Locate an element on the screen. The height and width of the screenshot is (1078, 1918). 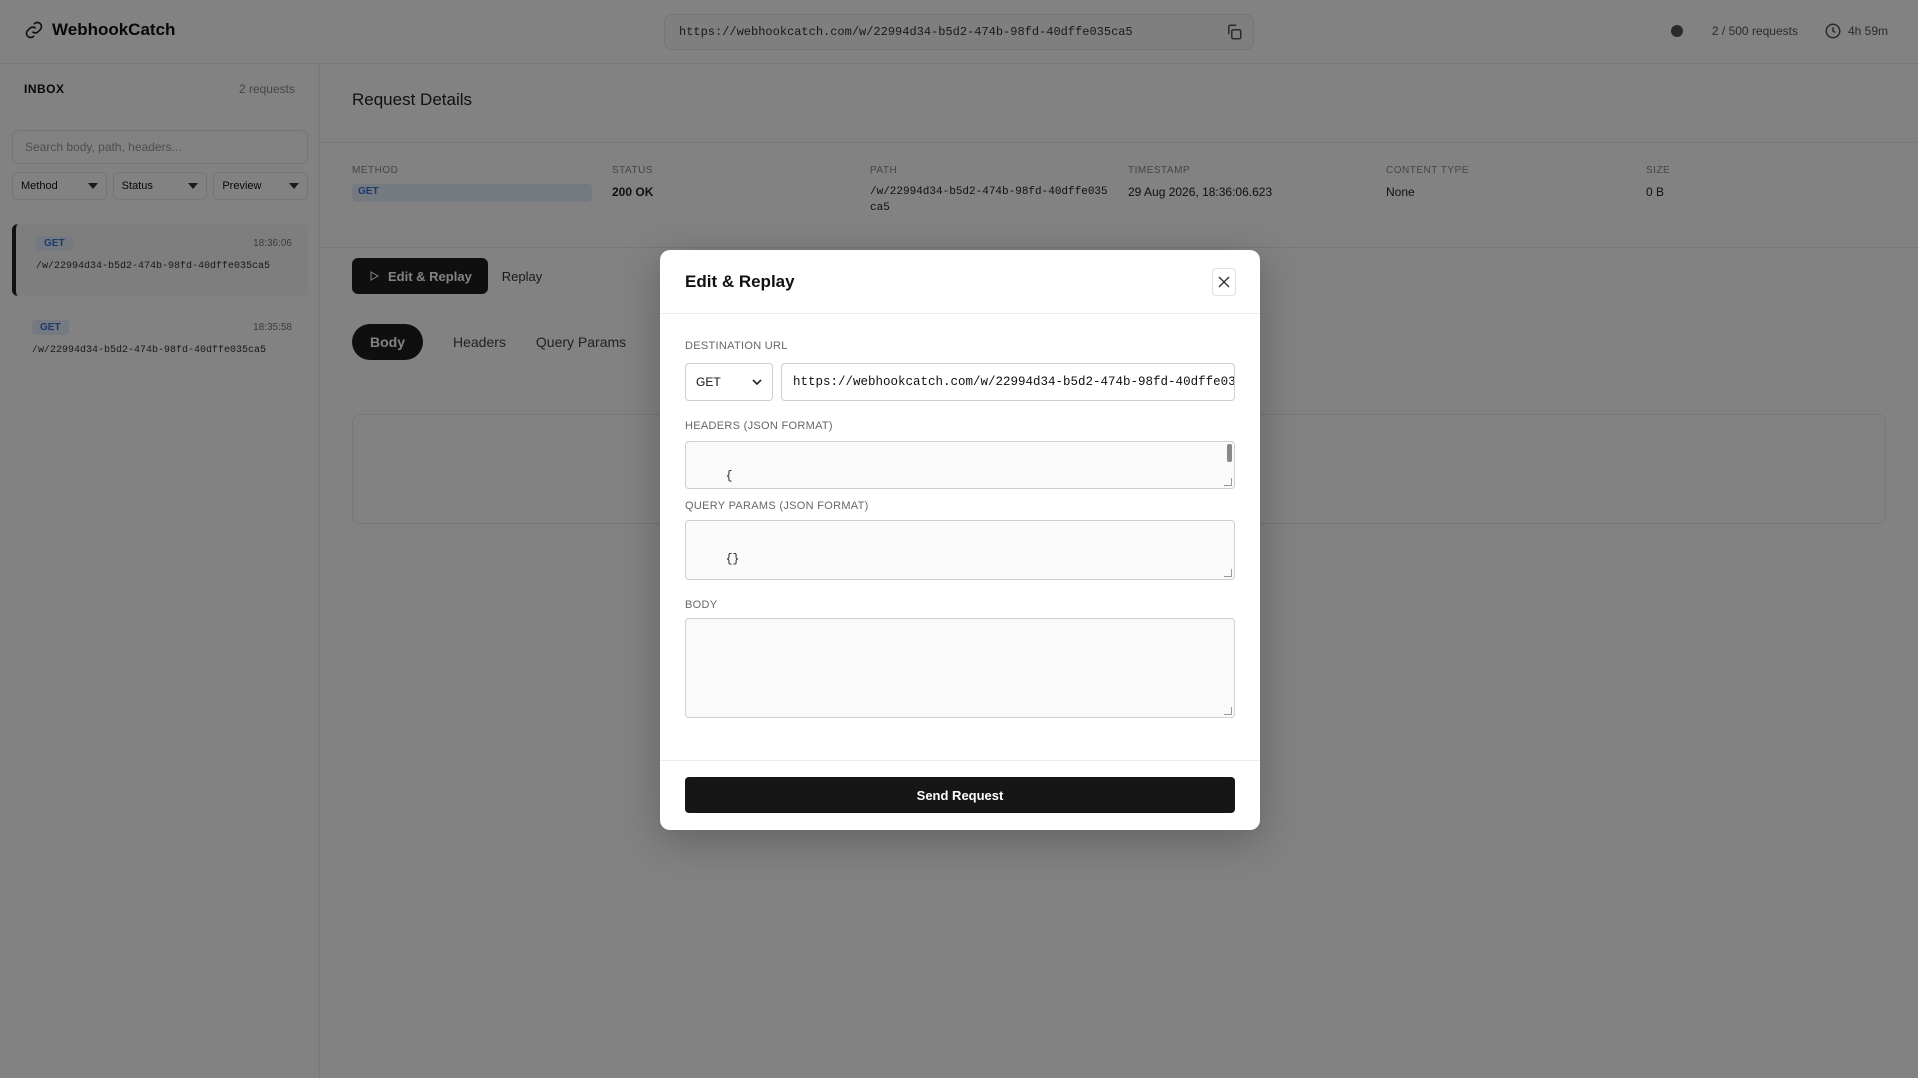
method-select: GET is located at coordinates (729, 382).